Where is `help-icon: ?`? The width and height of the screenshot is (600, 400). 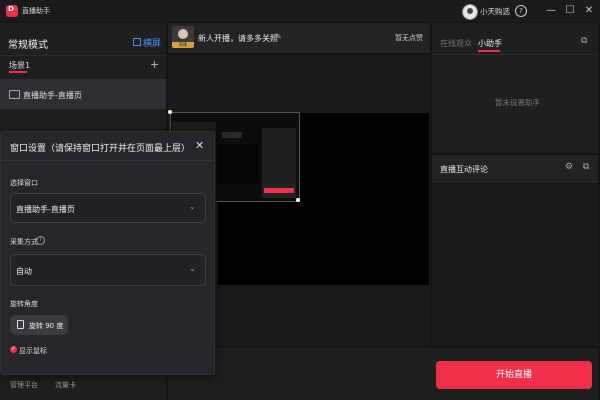
help-icon: ? is located at coordinates (521, 11).